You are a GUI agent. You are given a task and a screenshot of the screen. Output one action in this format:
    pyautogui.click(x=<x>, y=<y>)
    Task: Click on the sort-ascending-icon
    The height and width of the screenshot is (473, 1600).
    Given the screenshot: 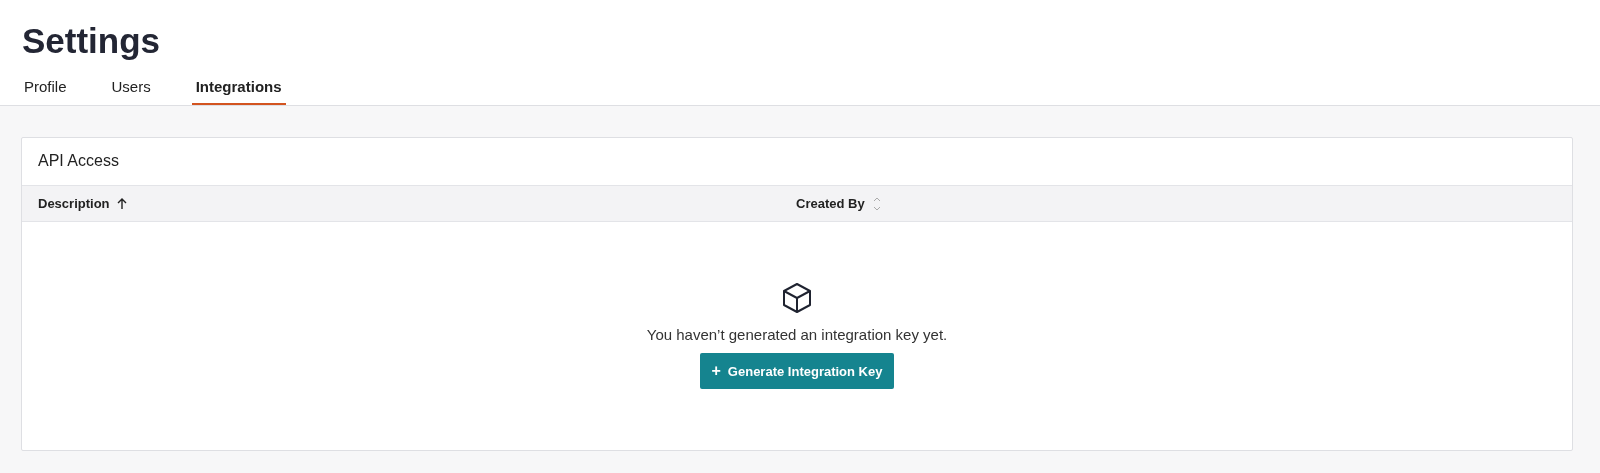 What is the action you would take?
    pyautogui.click(x=121, y=203)
    